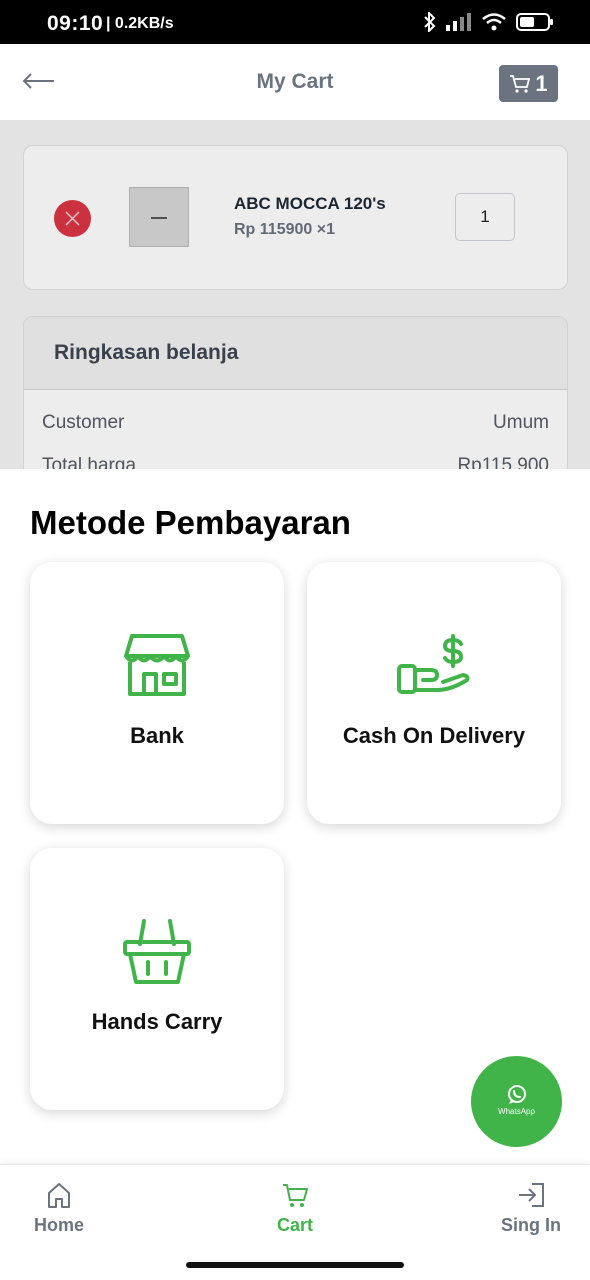 Image resolution: width=590 pixels, height=1280 pixels. I want to click on payment-option-bank: Bank, so click(157, 693).